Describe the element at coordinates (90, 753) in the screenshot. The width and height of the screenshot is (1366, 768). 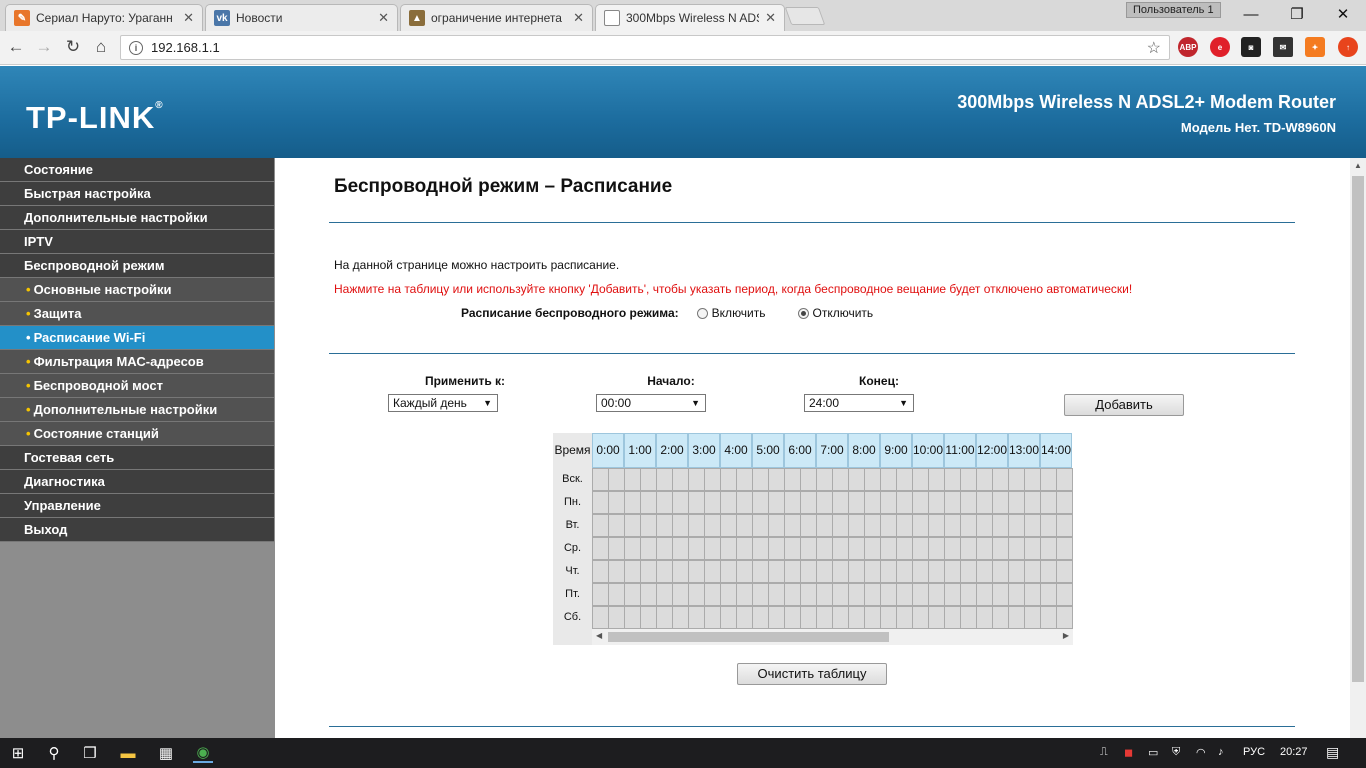
I see `task-view-icon: ❒` at that location.